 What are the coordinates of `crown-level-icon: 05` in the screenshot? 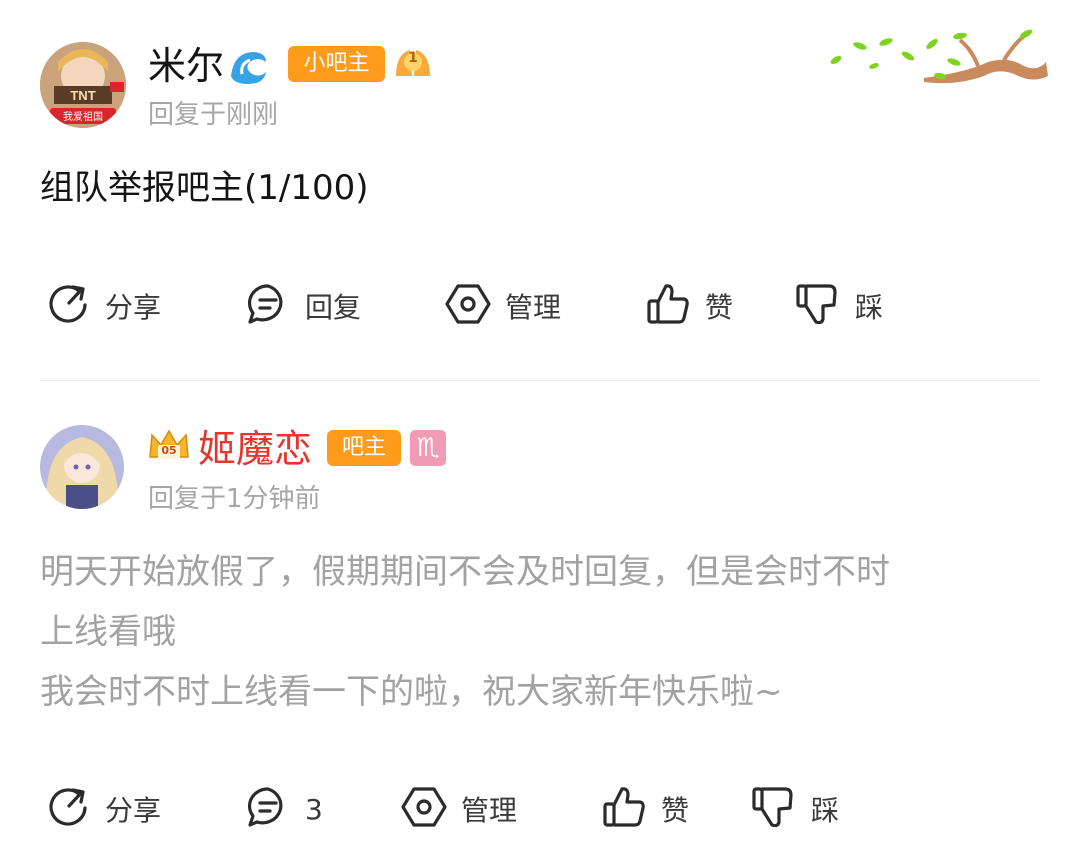 It's located at (169, 445).